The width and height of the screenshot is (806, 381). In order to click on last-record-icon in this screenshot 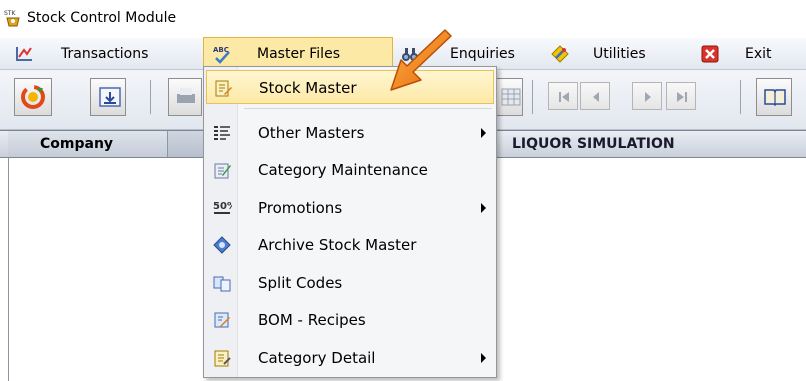, I will do `click(682, 97)`.